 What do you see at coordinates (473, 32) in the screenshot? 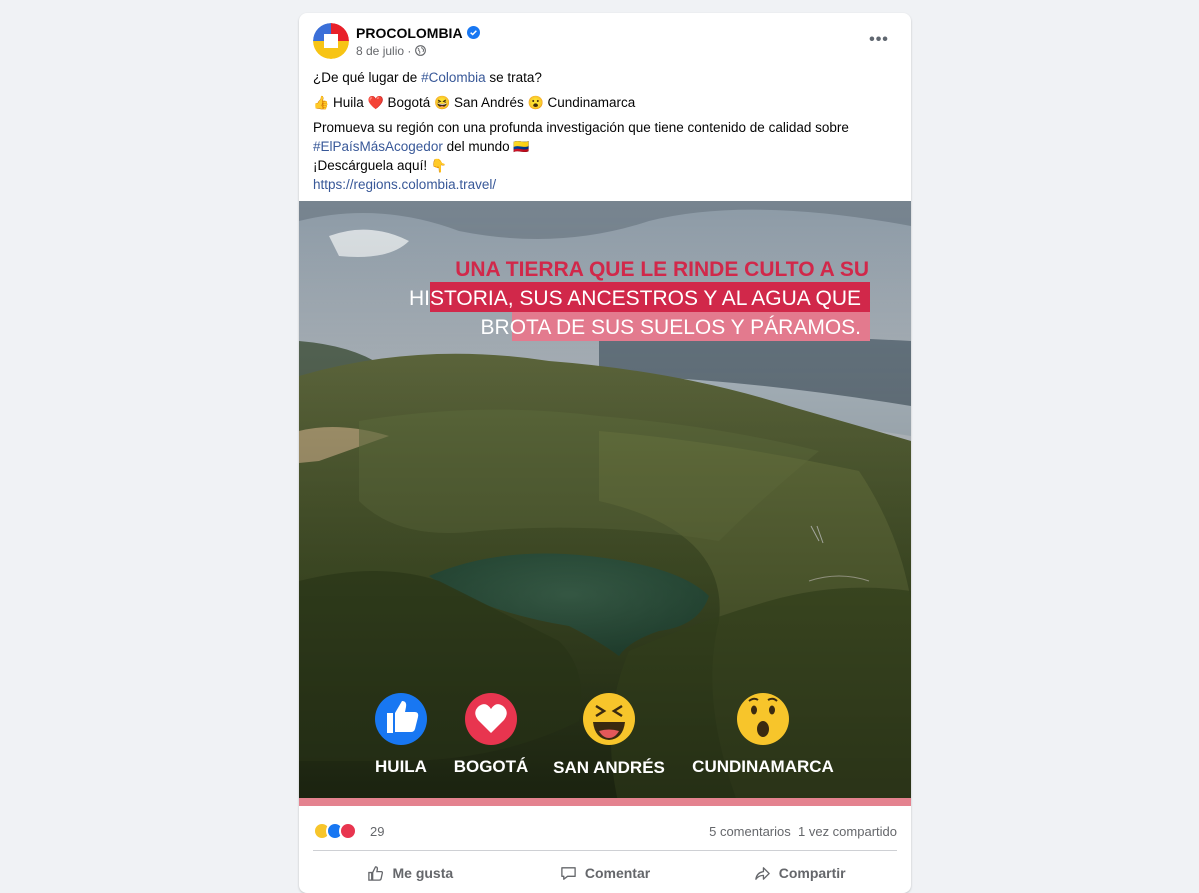
I see `verified-badge-icon` at bounding box center [473, 32].